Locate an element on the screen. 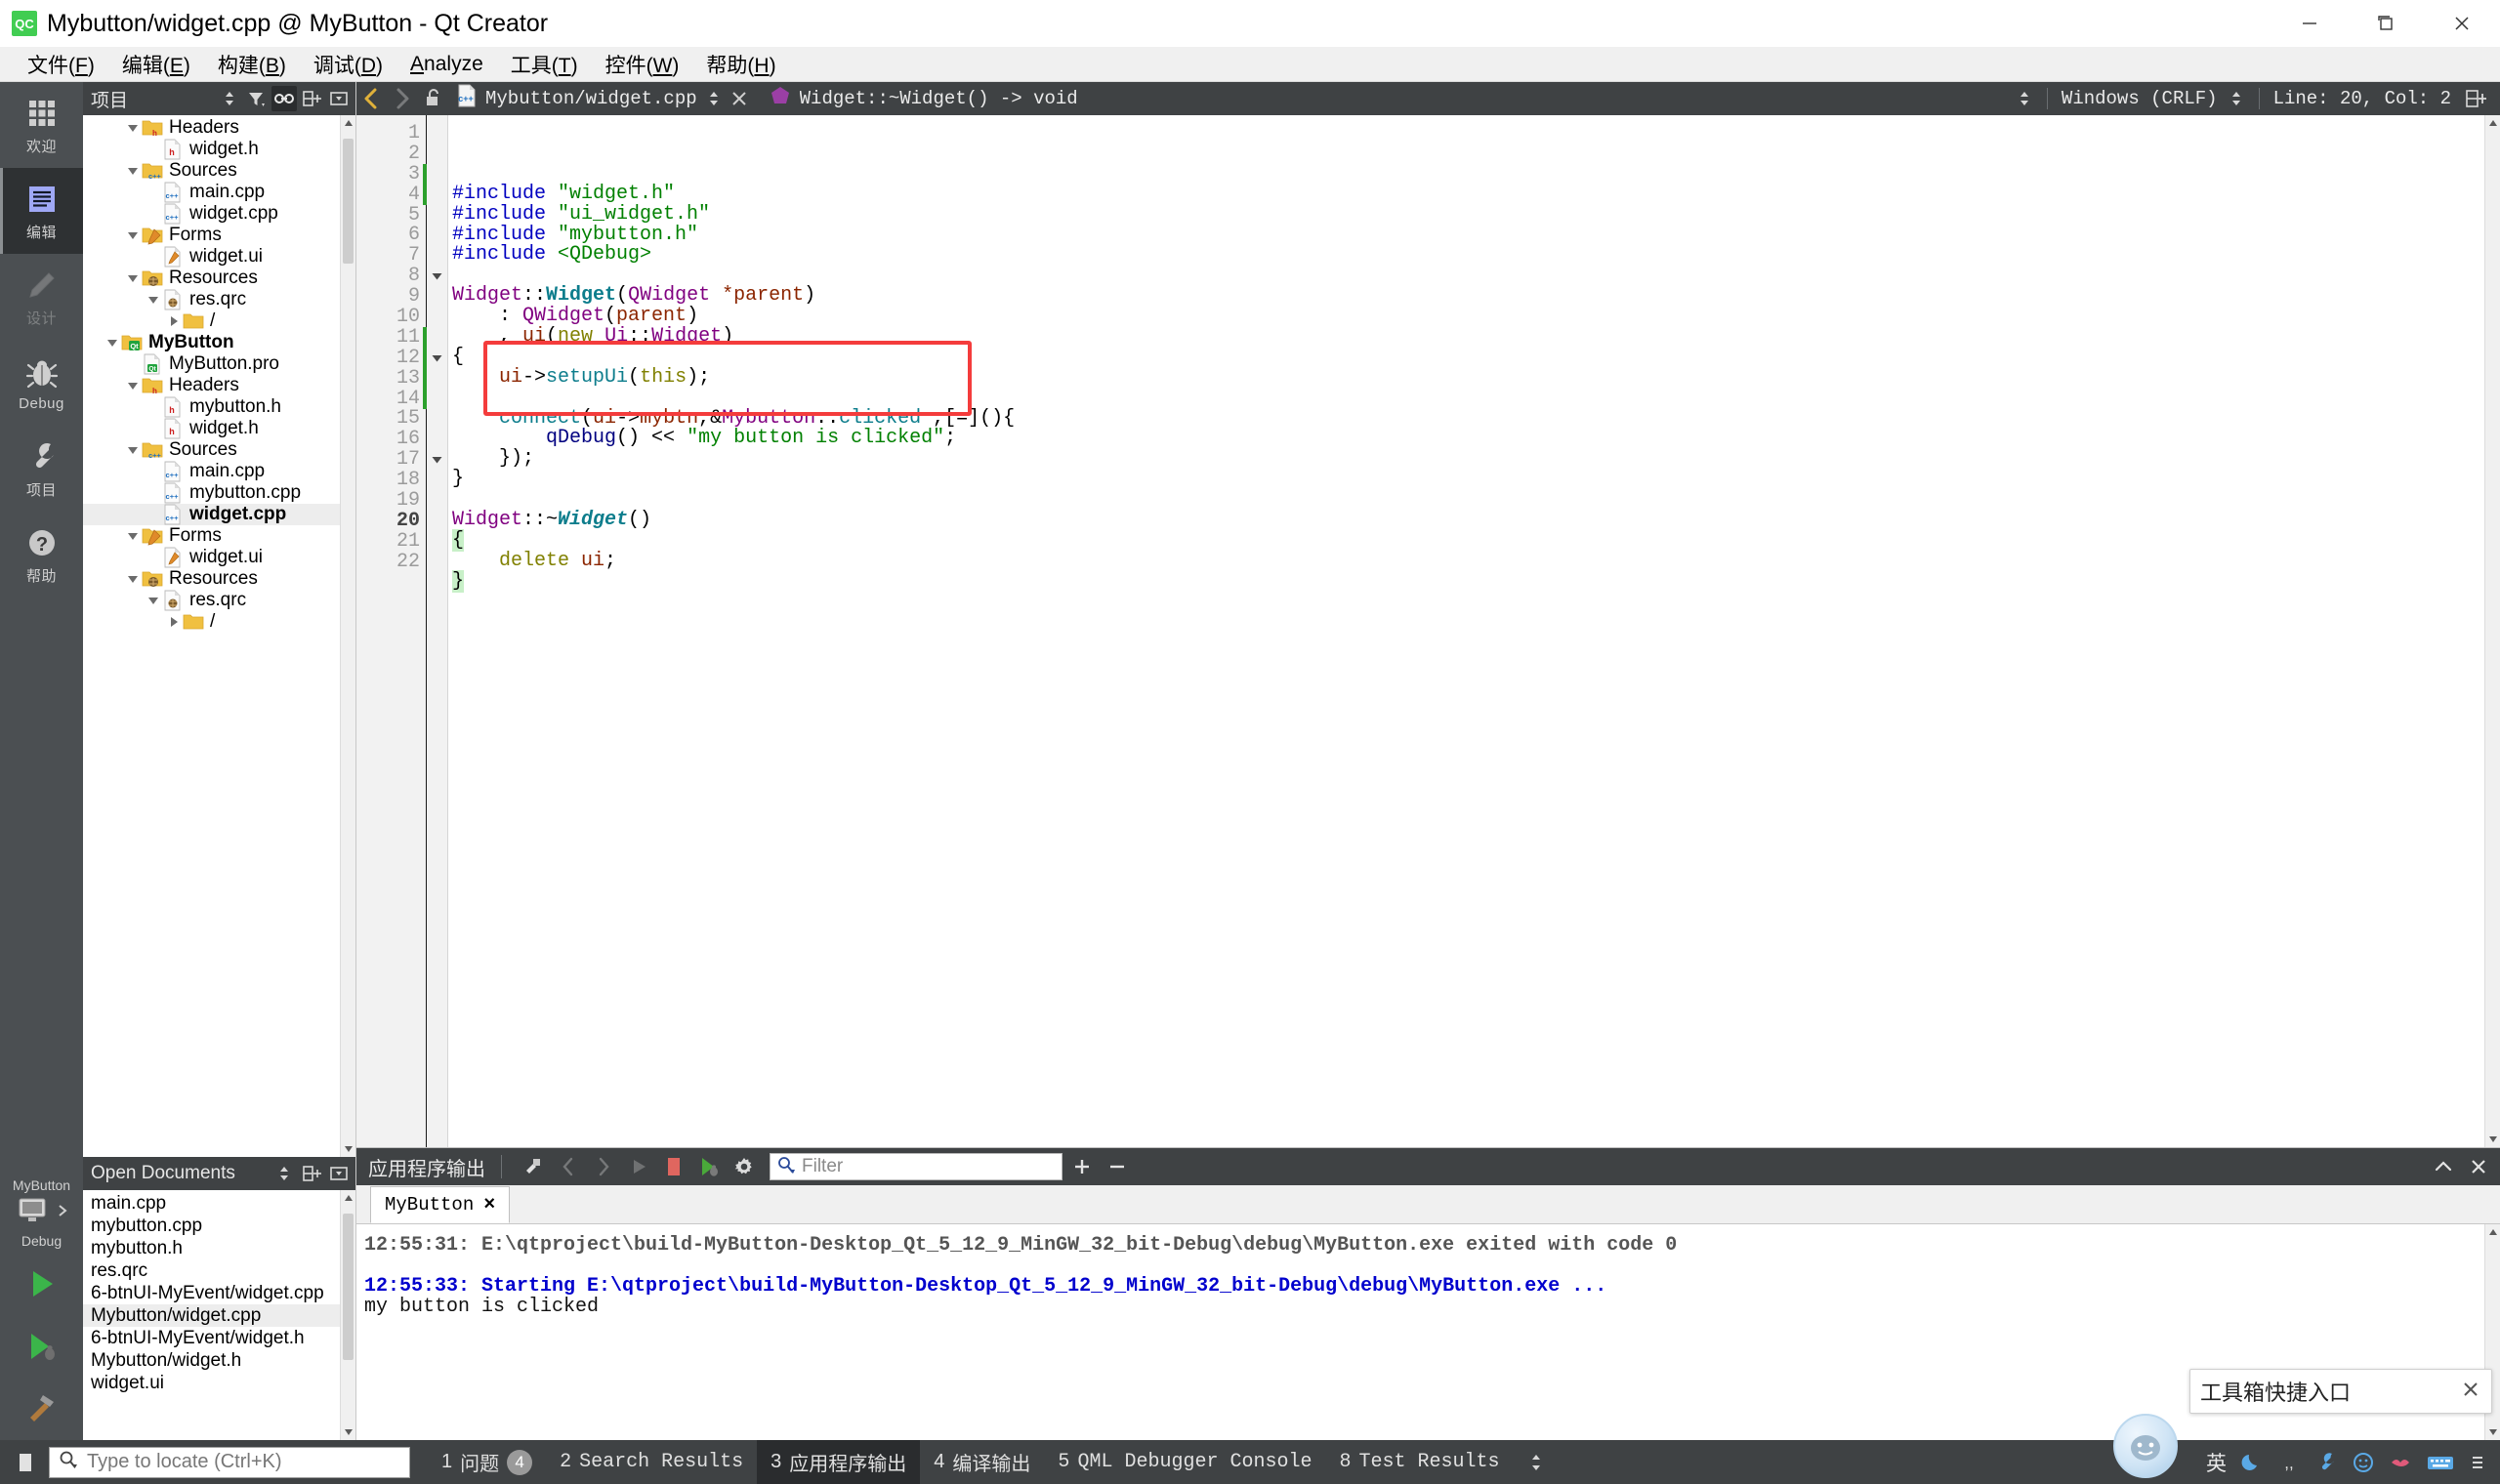  current-file-selector: c++ Mybutton/widget.cpp is located at coordinates (586, 99).